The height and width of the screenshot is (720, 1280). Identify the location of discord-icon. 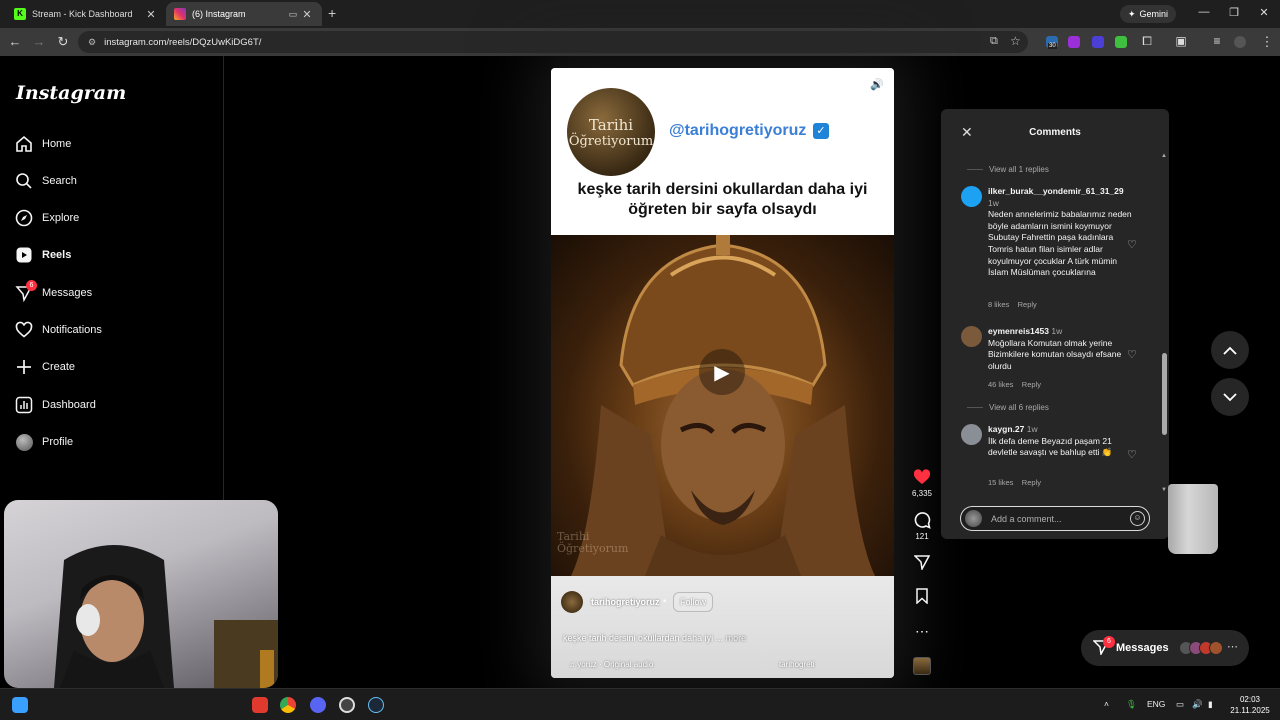
(318, 705).